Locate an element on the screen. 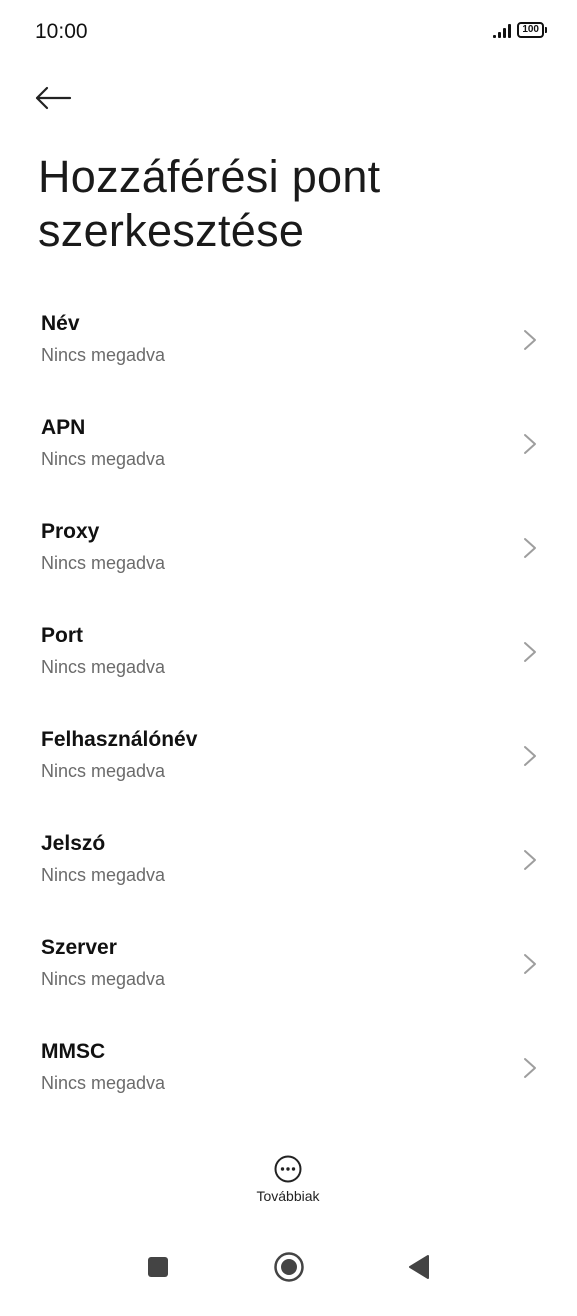 This screenshot has height=1316, width=577. item-label: Felhasználónév is located at coordinates (119, 739).